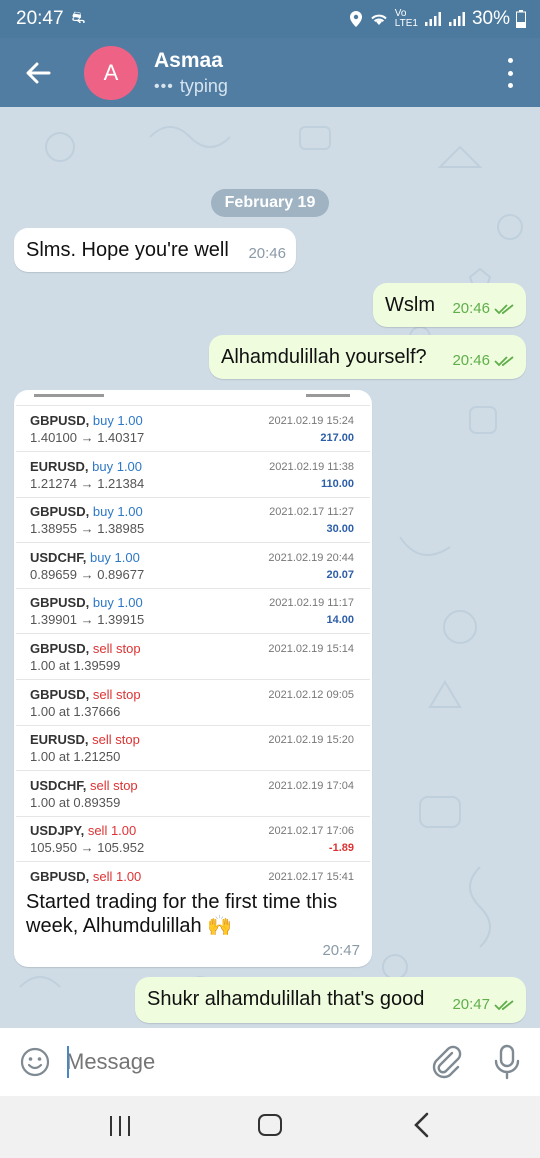 The image size is (540, 1158). I want to click on trade-detail: 1.00 at 1.21250, so click(75, 757).